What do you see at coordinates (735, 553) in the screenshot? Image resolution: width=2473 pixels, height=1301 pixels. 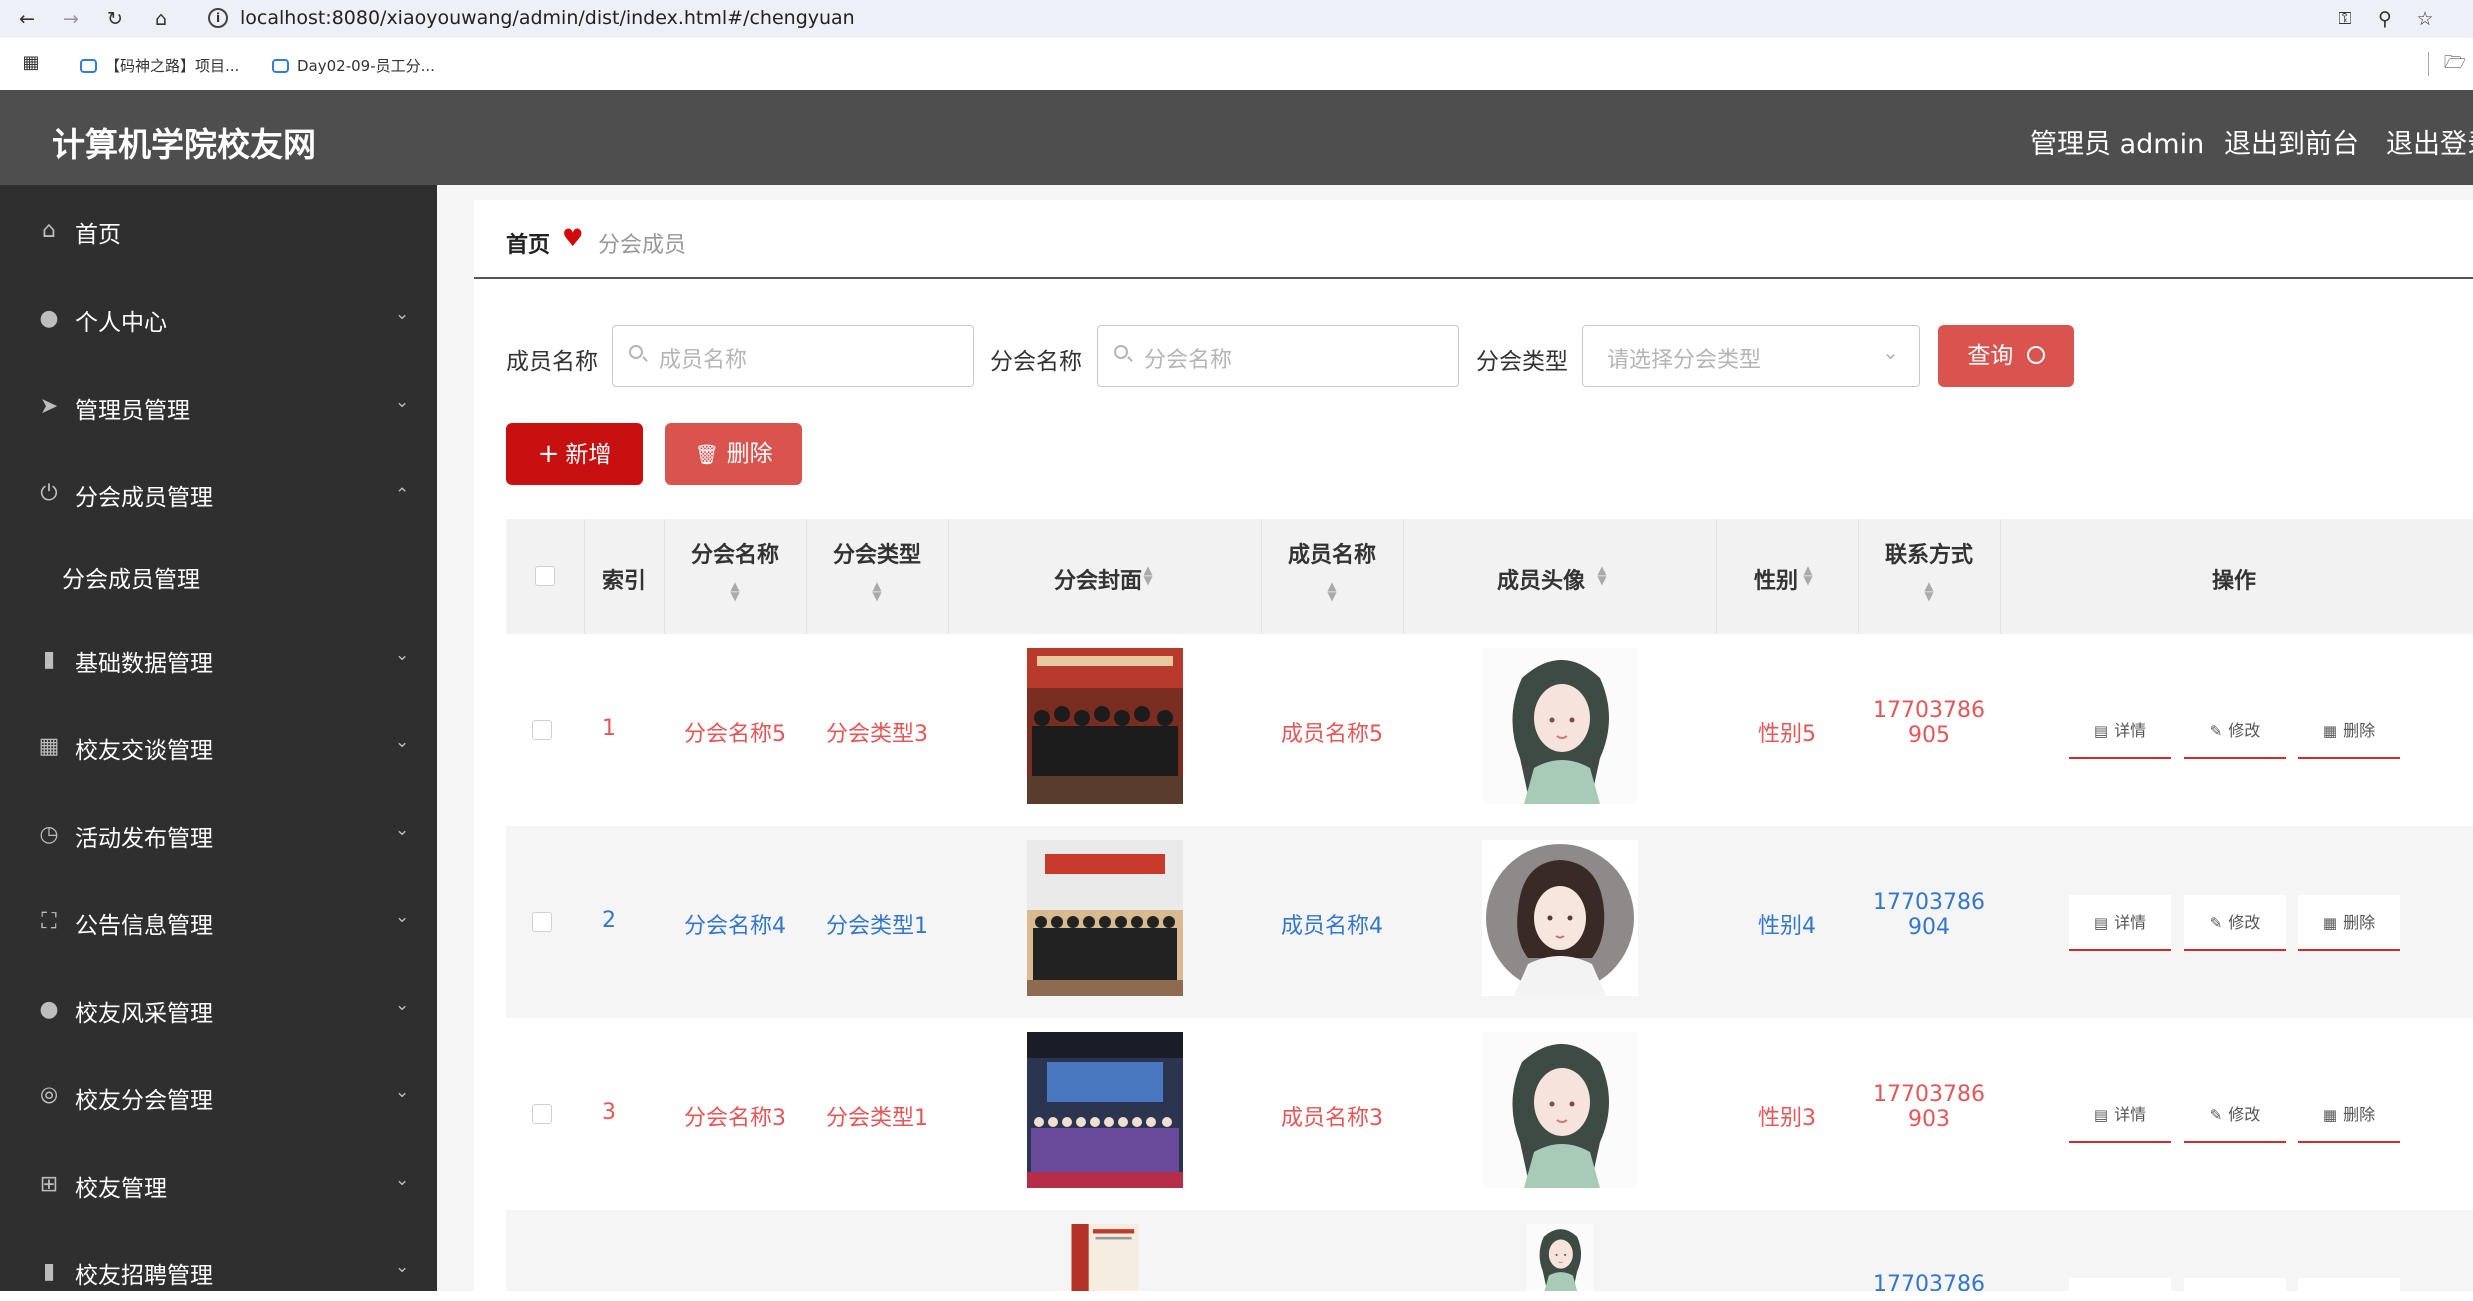 I see `col-branch-name: 分会名称` at bounding box center [735, 553].